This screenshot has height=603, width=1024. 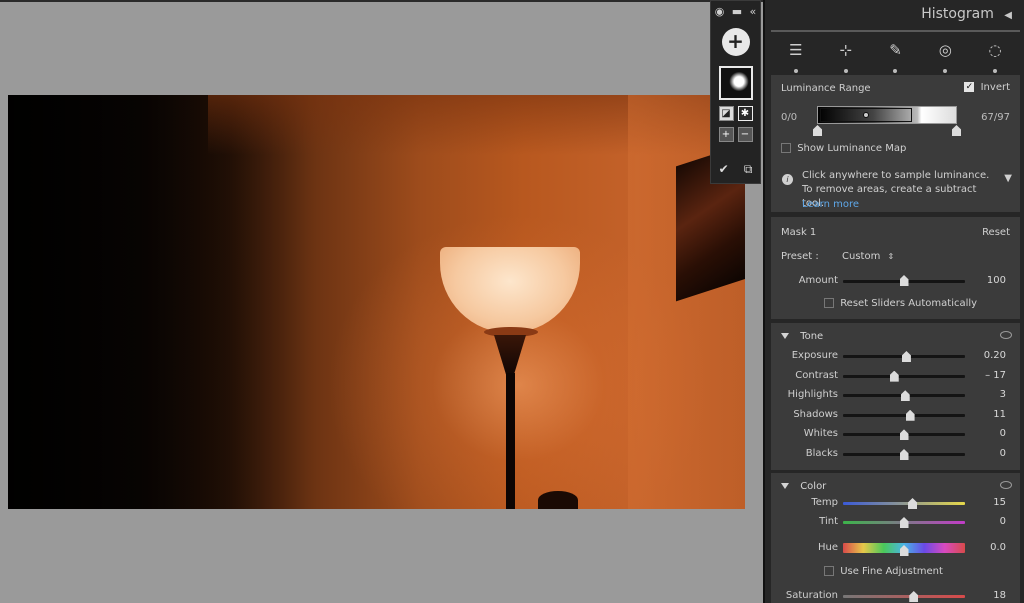 What do you see at coordinates (814, 355) in the screenshot?
I see `exposure-label: Exposure` at bounding box center [814, 355].